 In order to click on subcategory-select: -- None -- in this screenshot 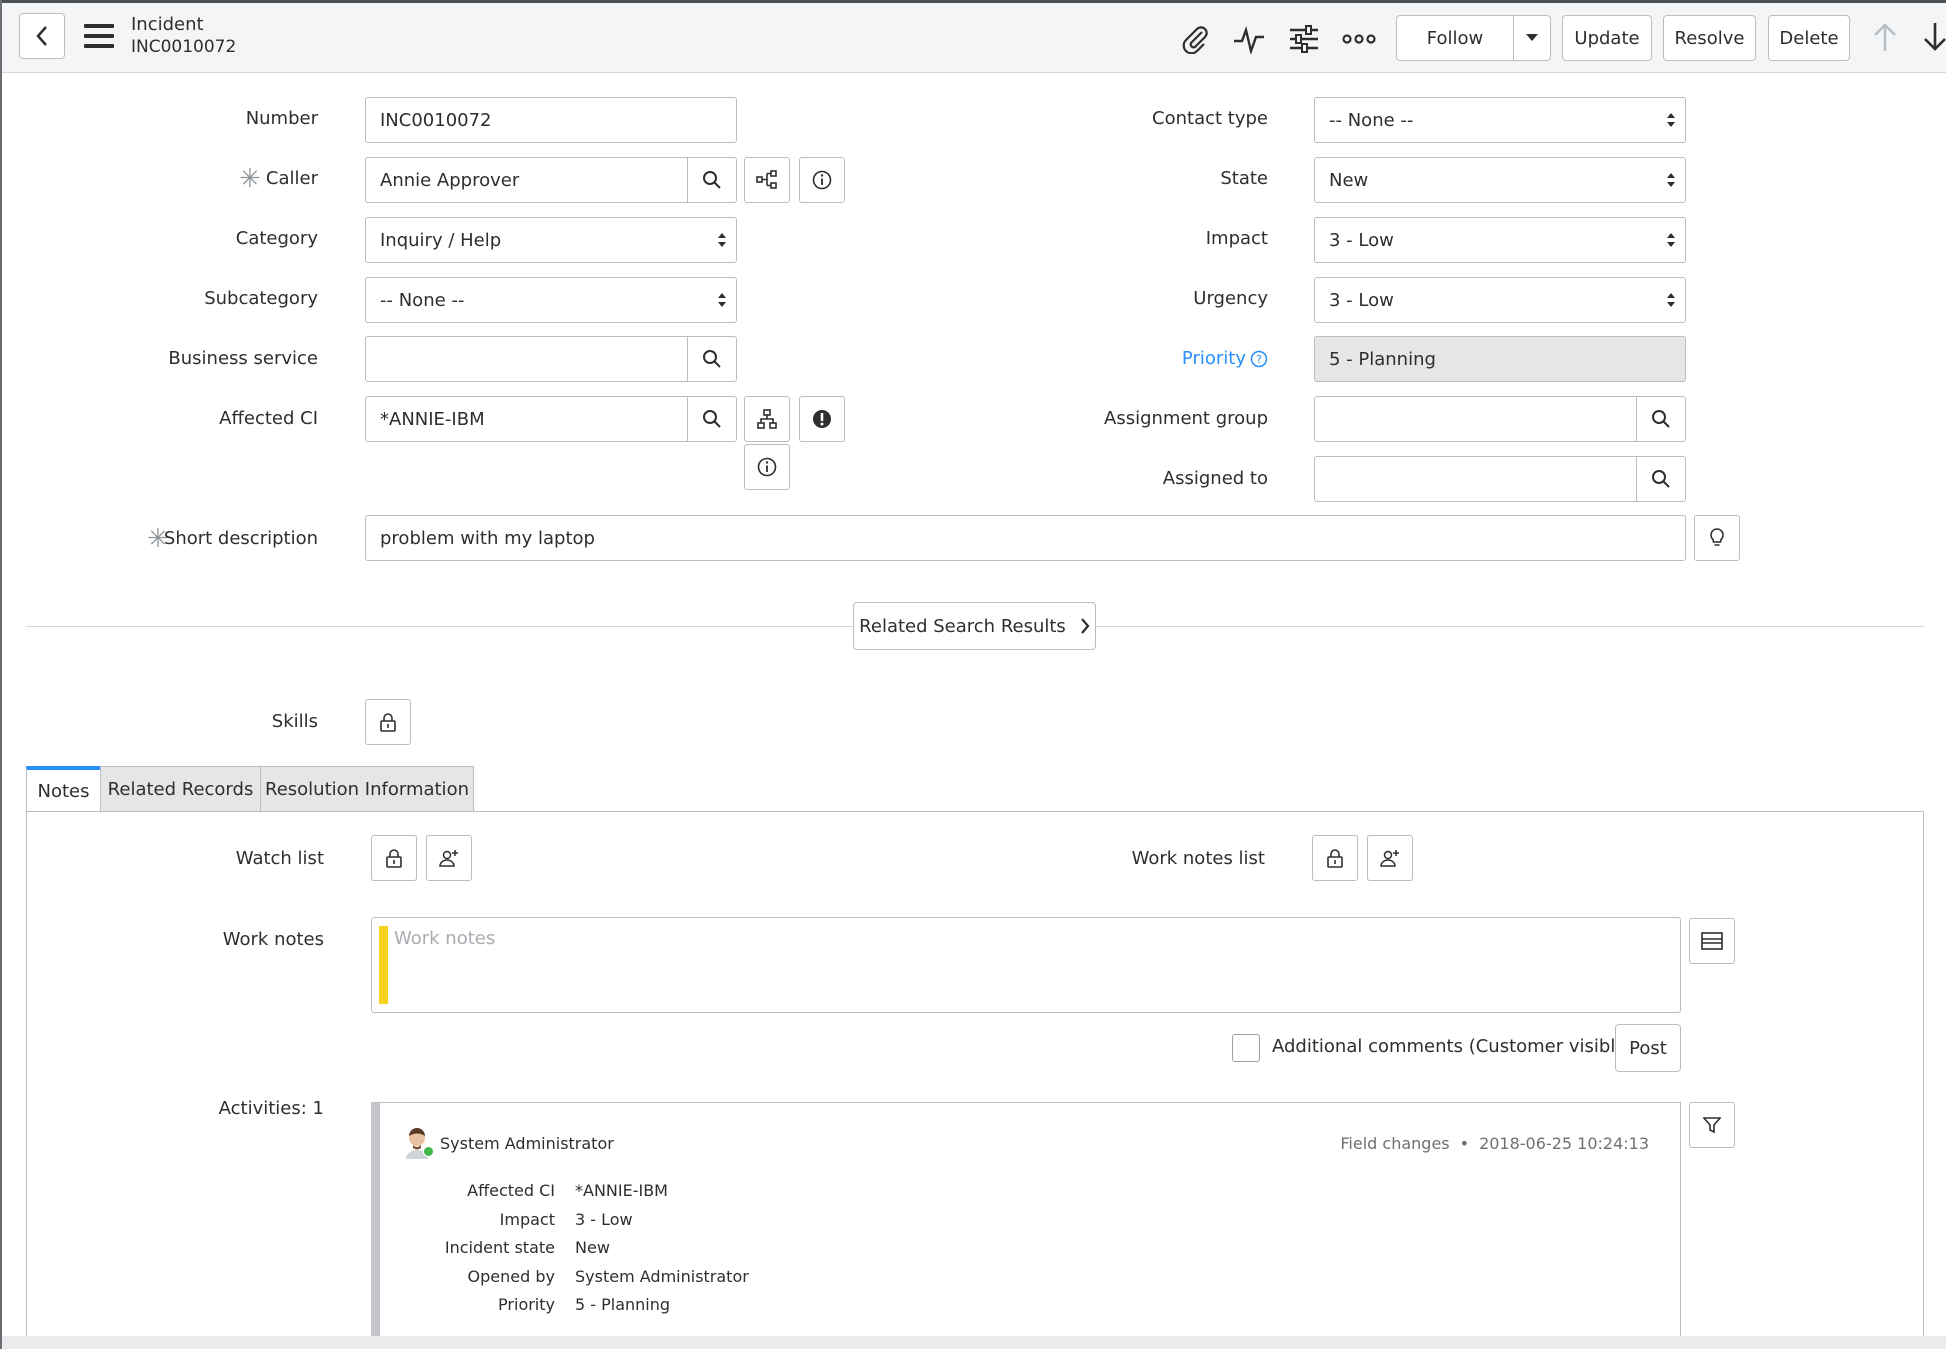, I will do `click(551, 300)`.